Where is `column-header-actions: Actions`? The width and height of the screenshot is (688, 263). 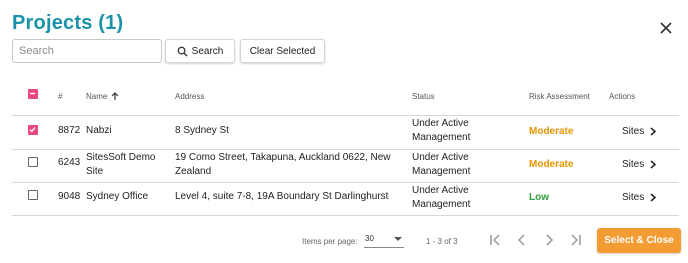 column-header-actions: Actions is located at coordinates (622, 96).